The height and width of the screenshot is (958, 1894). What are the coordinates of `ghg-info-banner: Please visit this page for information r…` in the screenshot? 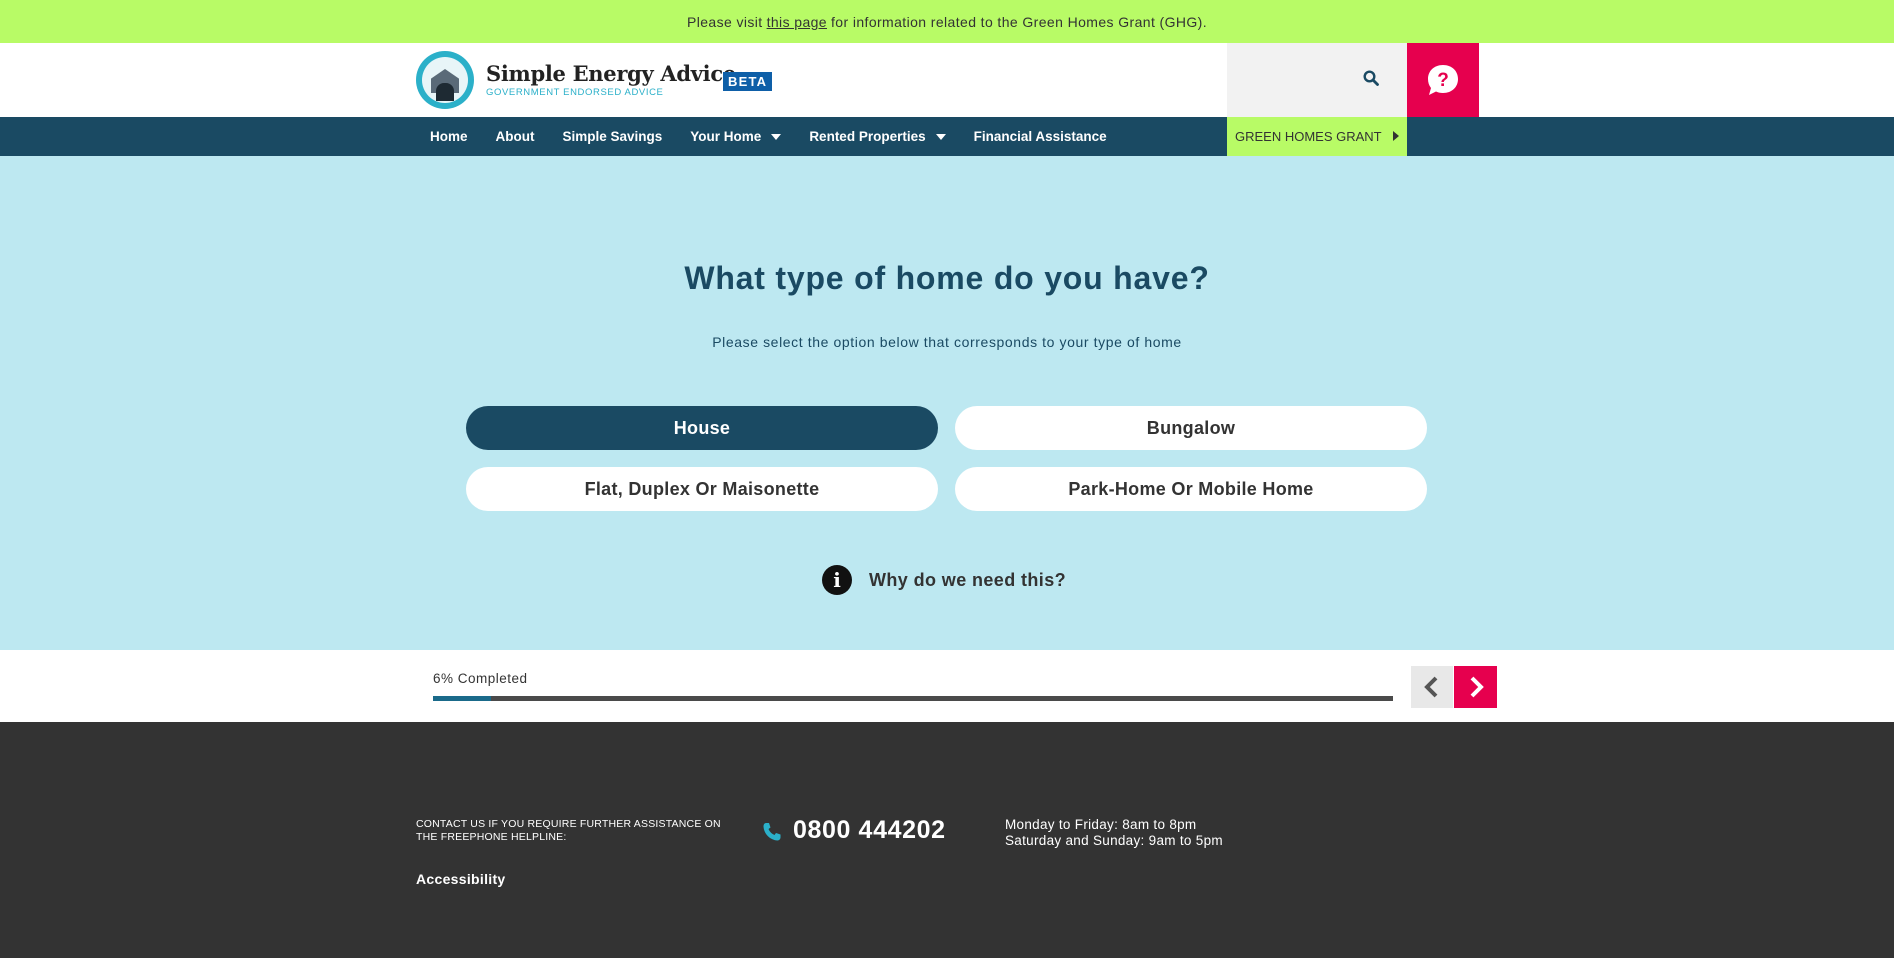 It's located at (947, 21).